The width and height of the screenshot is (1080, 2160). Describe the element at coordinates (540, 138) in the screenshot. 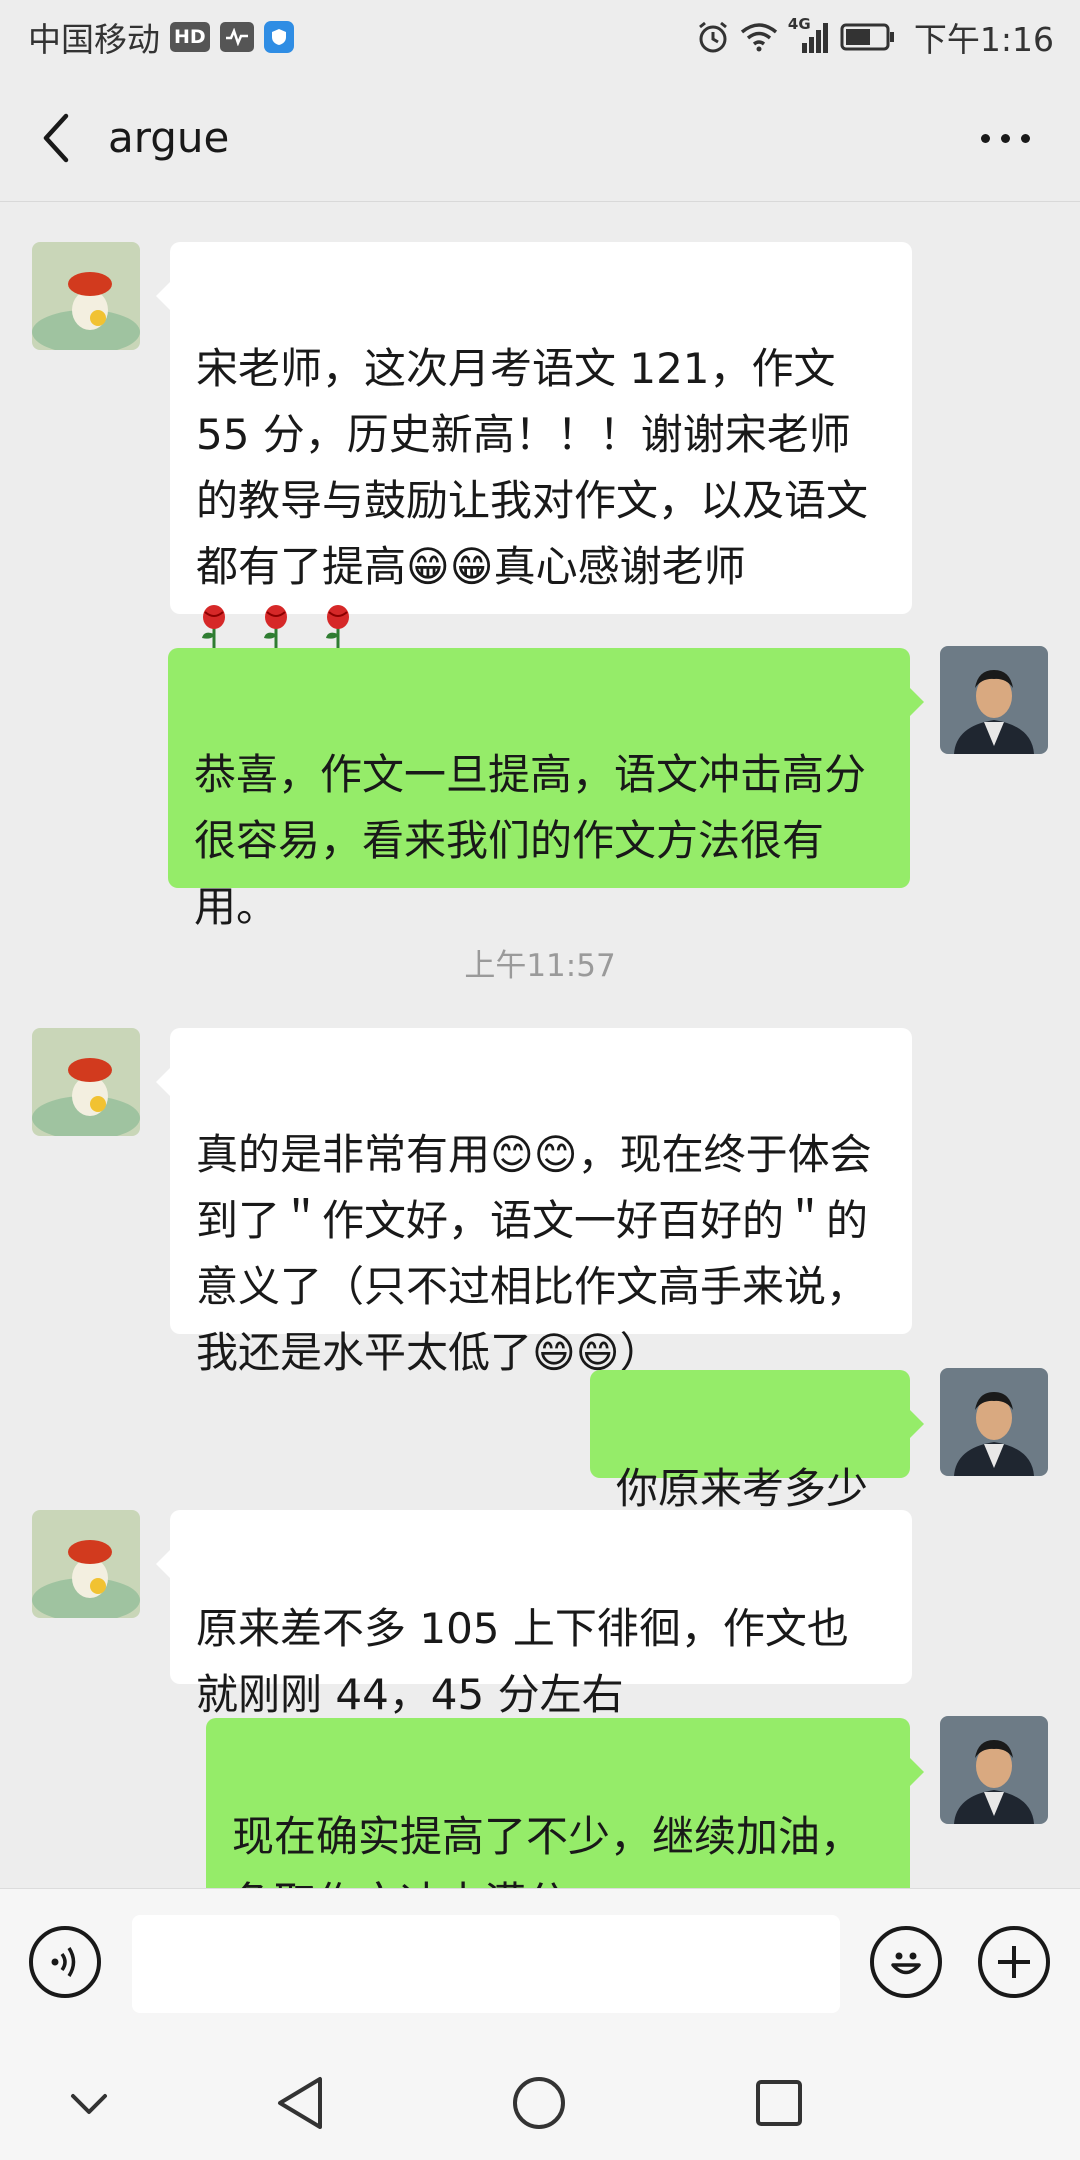

I see `chat-header: argue` at that location.